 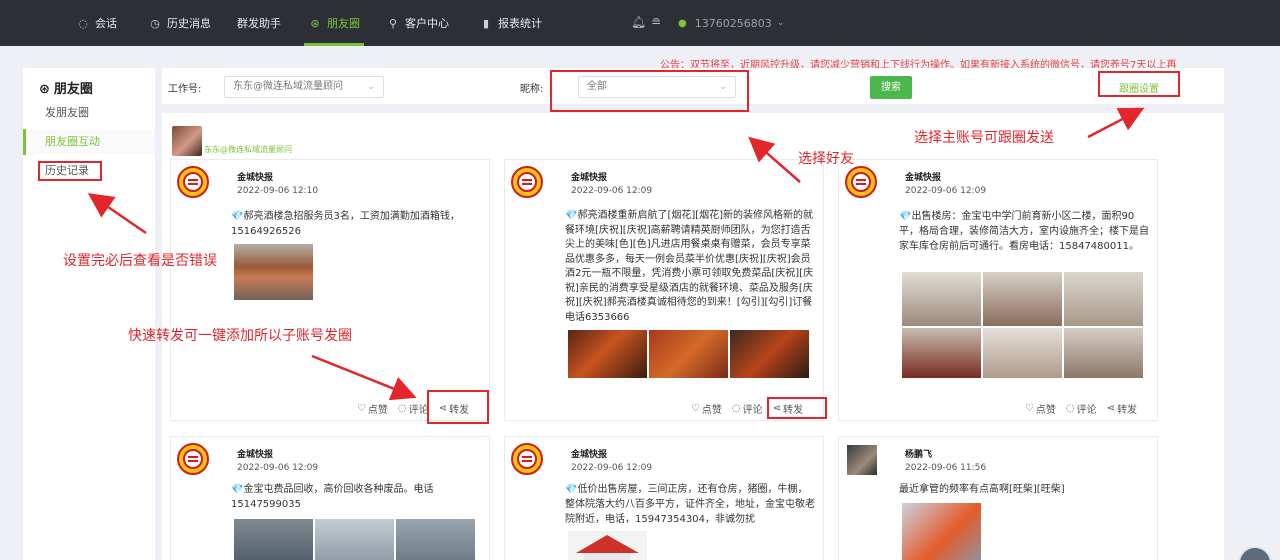 What do you see at coordinates (510, 23) in the screenshot?
I see `nav-reports: ▮ 报表统计` at bounding box center [510, 23].